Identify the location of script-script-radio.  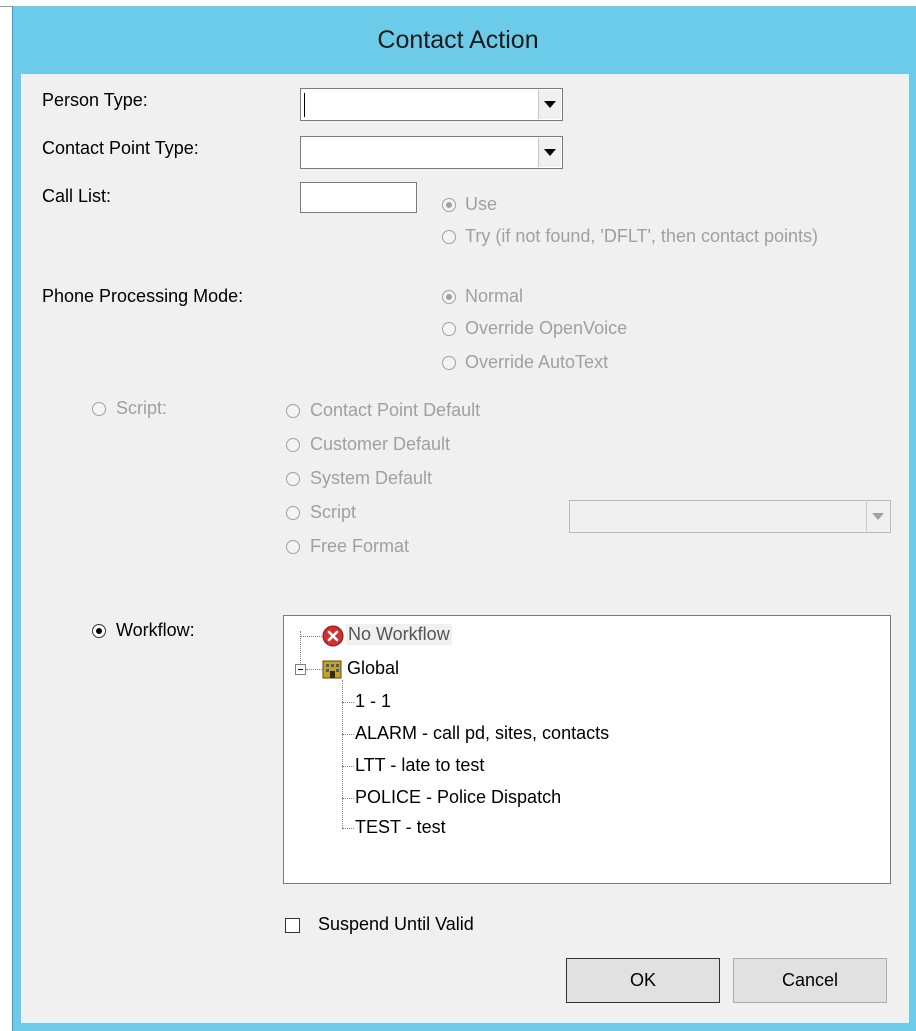
(293, 513).